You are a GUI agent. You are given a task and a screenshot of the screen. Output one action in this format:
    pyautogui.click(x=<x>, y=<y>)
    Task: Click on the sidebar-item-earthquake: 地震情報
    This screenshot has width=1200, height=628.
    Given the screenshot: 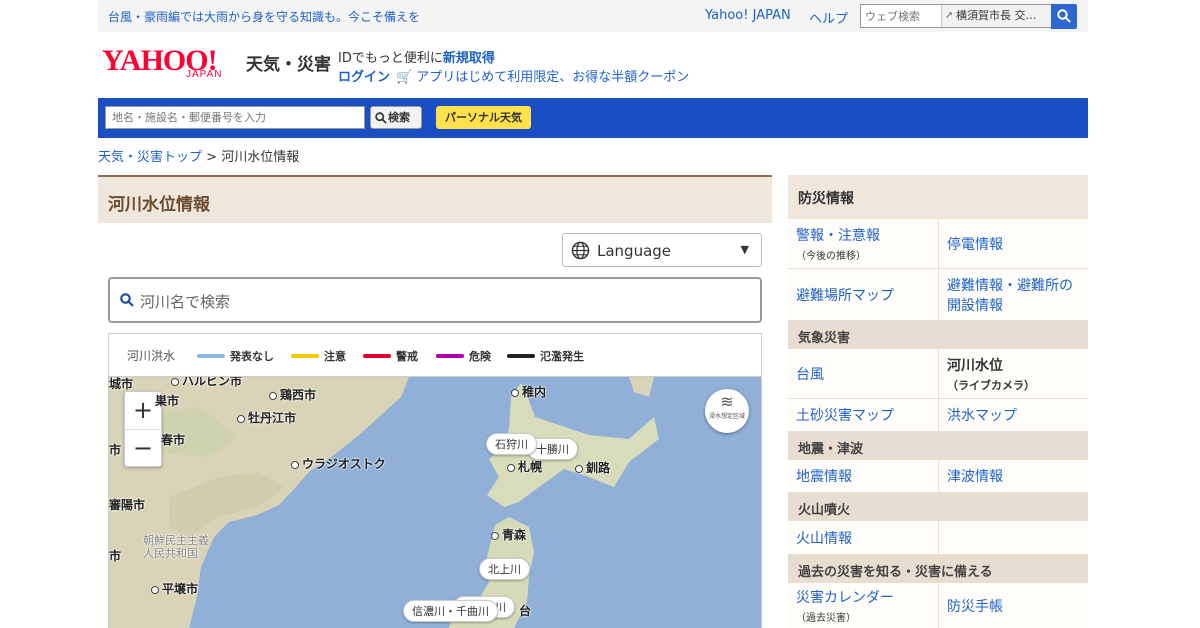 What is the action you would take?
    pyautogui.click(x=863, y=476)
    